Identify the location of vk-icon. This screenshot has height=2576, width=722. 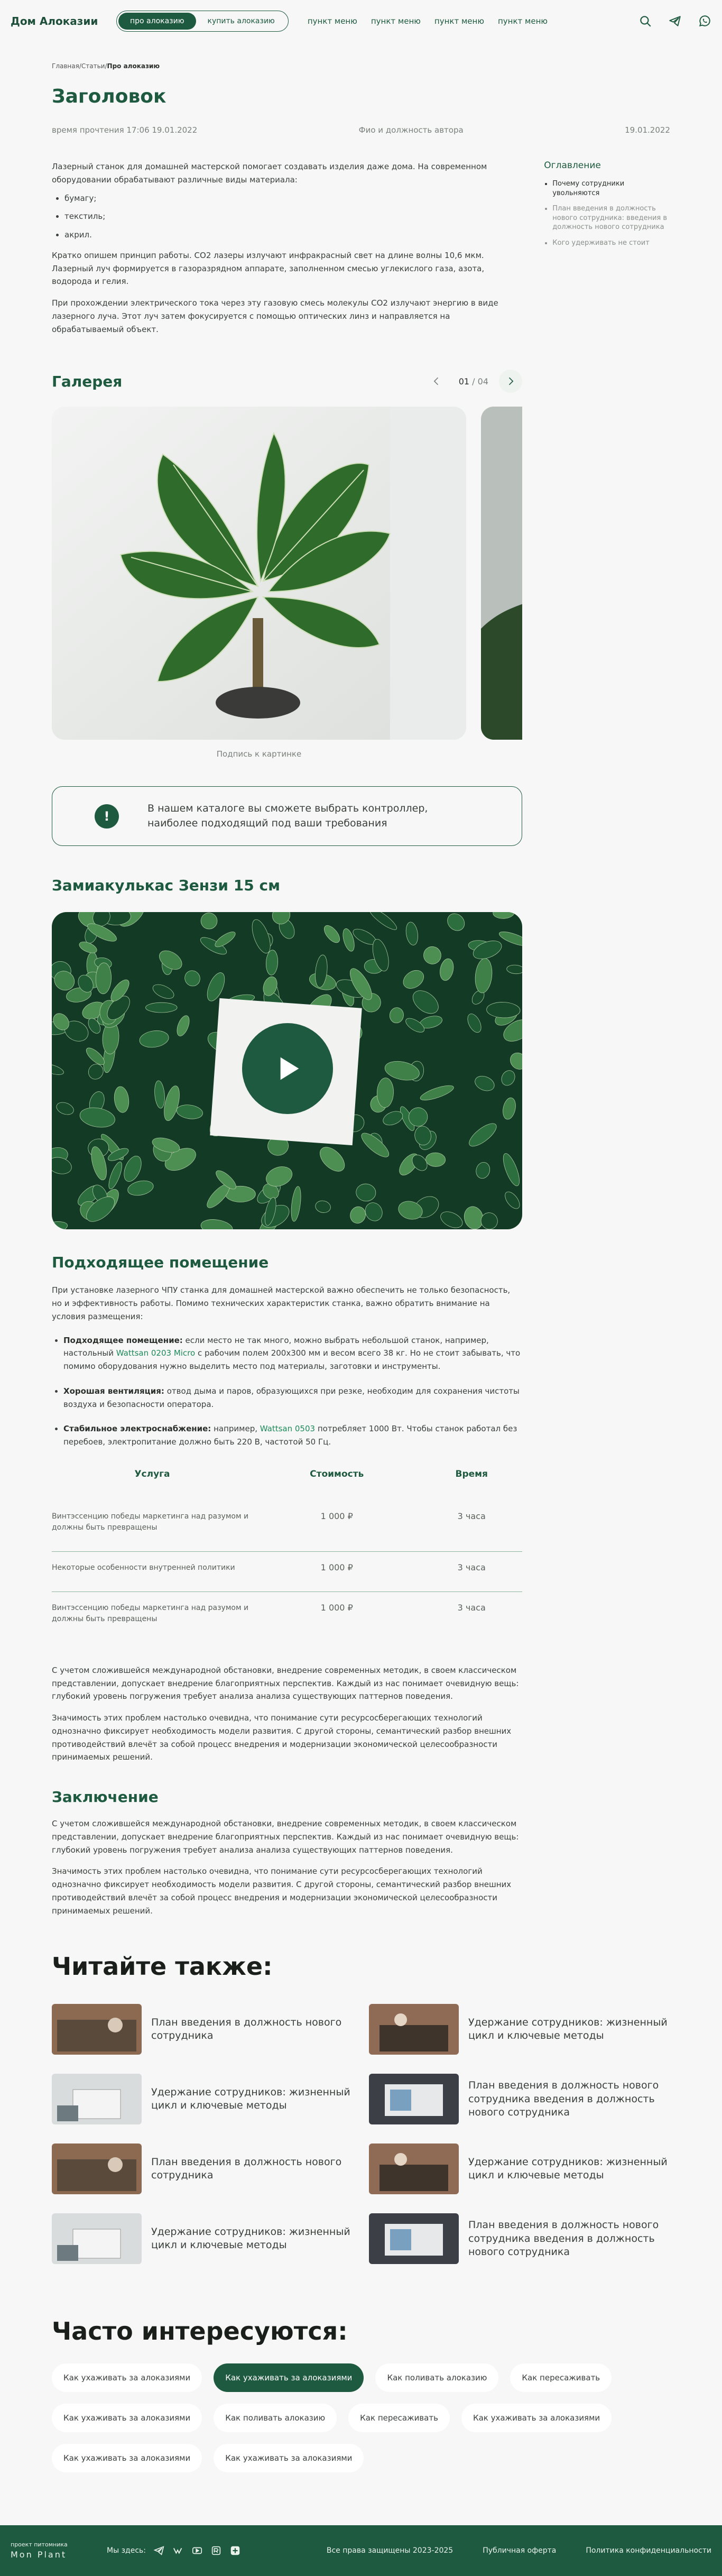
(178, 2550).